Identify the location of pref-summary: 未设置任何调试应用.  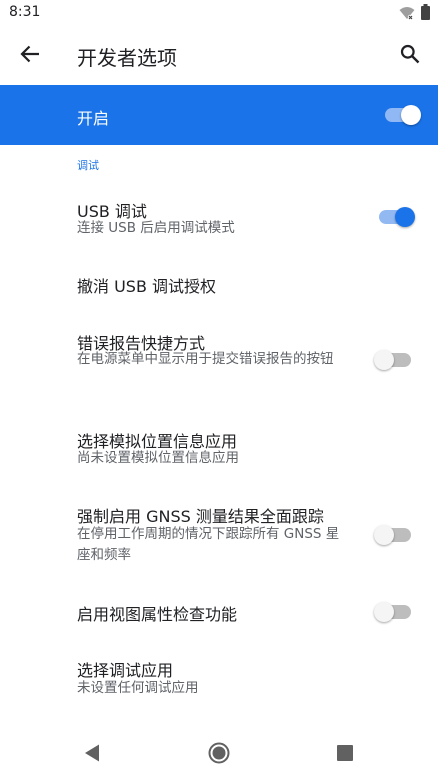
(138, 688).